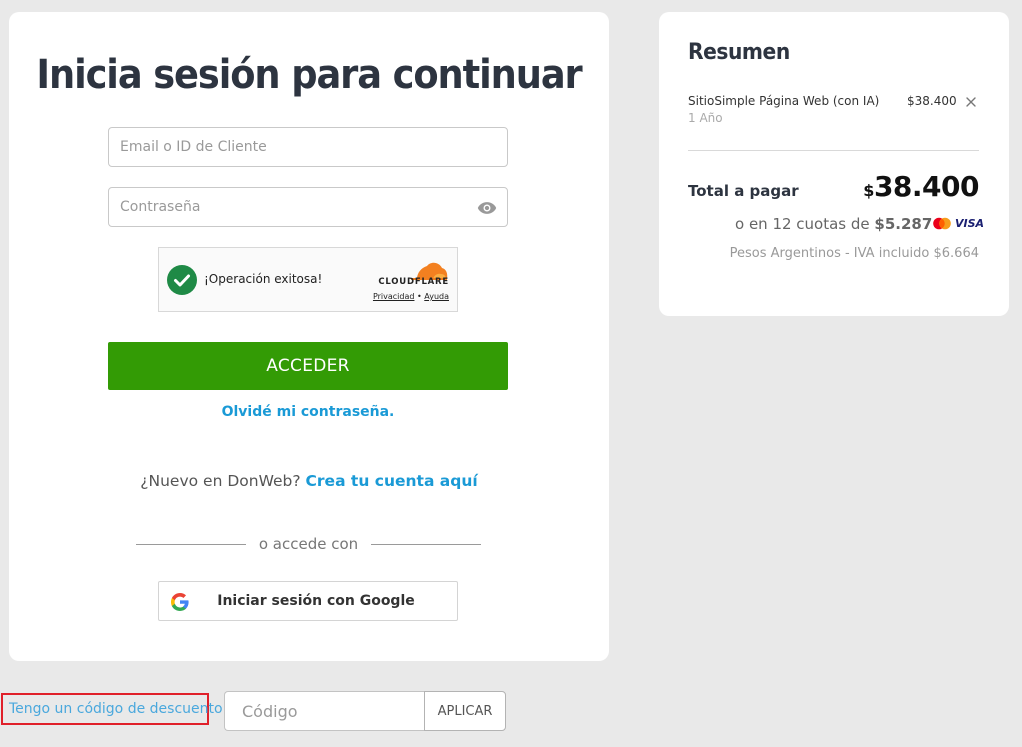 This screenshot has width=1022, height=747. I want to click on installments-amount: $5.287, so click(903, 224).